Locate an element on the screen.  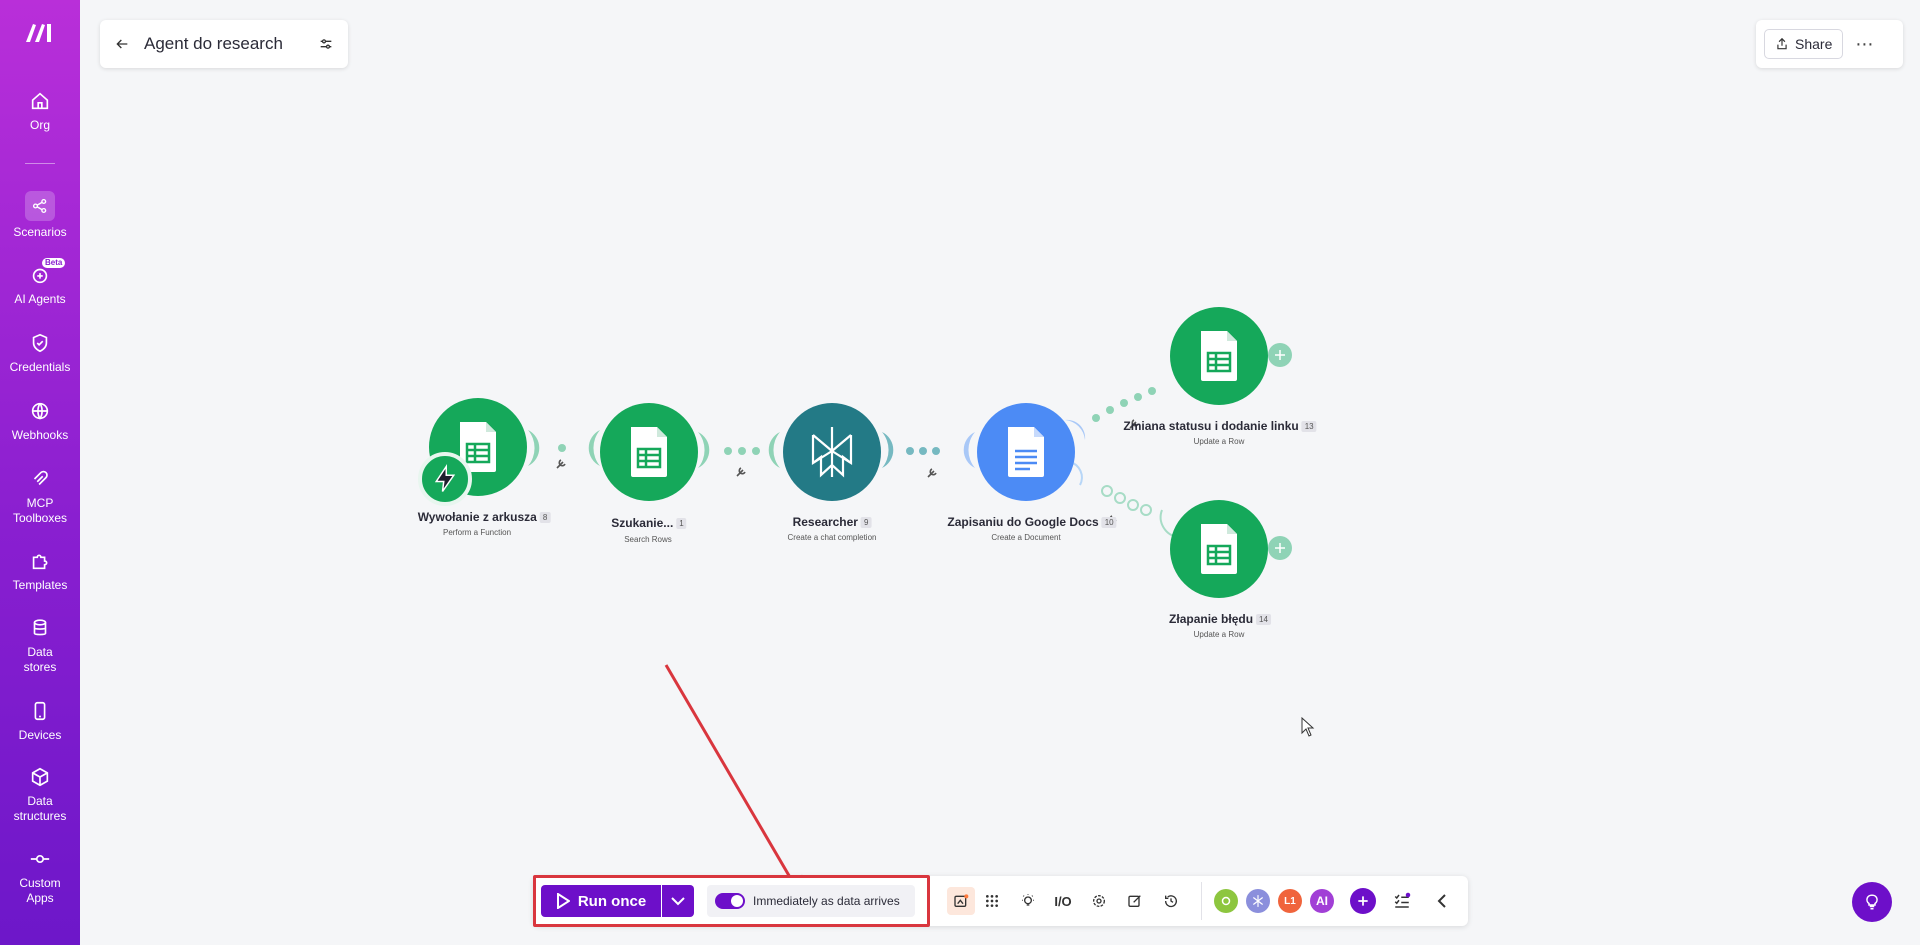
sidebar-item-data-structures: Data structures is located at coordinates (40, 795).